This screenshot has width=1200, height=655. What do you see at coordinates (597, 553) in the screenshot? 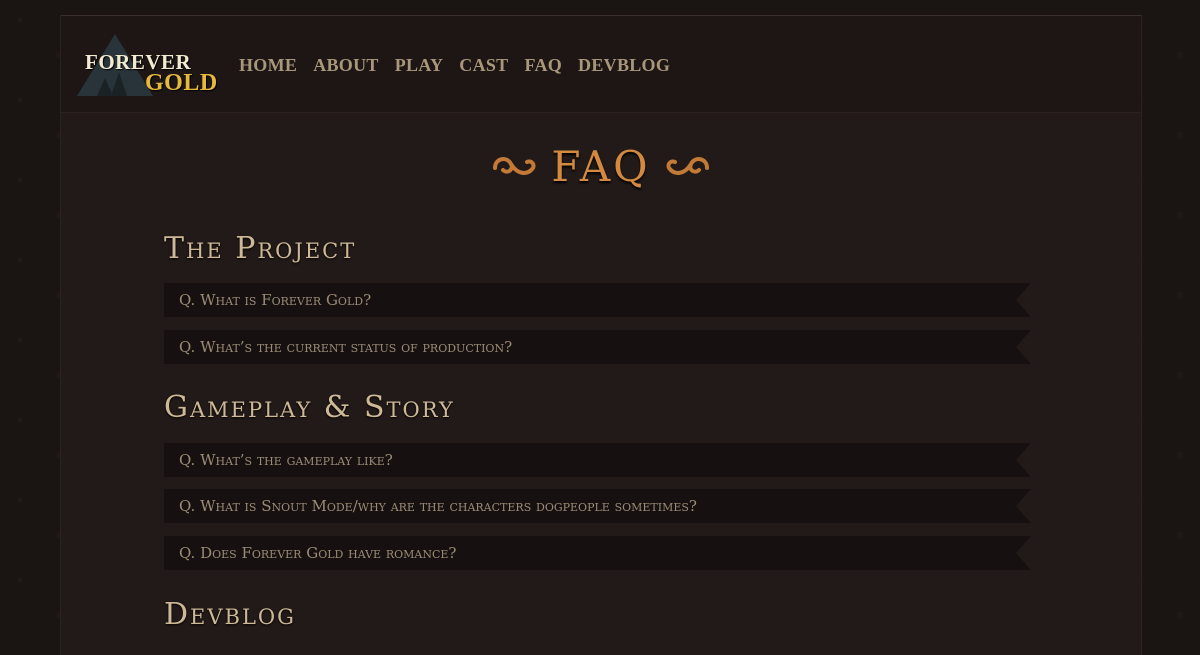
I see `faq-question: Q. Does Forever Gold have romance?` at bounding box center [597, 553].